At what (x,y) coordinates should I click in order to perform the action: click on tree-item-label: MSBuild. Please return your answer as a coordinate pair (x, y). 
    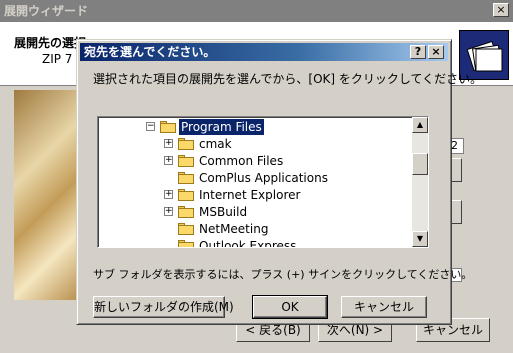
    Looking at the image, I should click on (223, 212).